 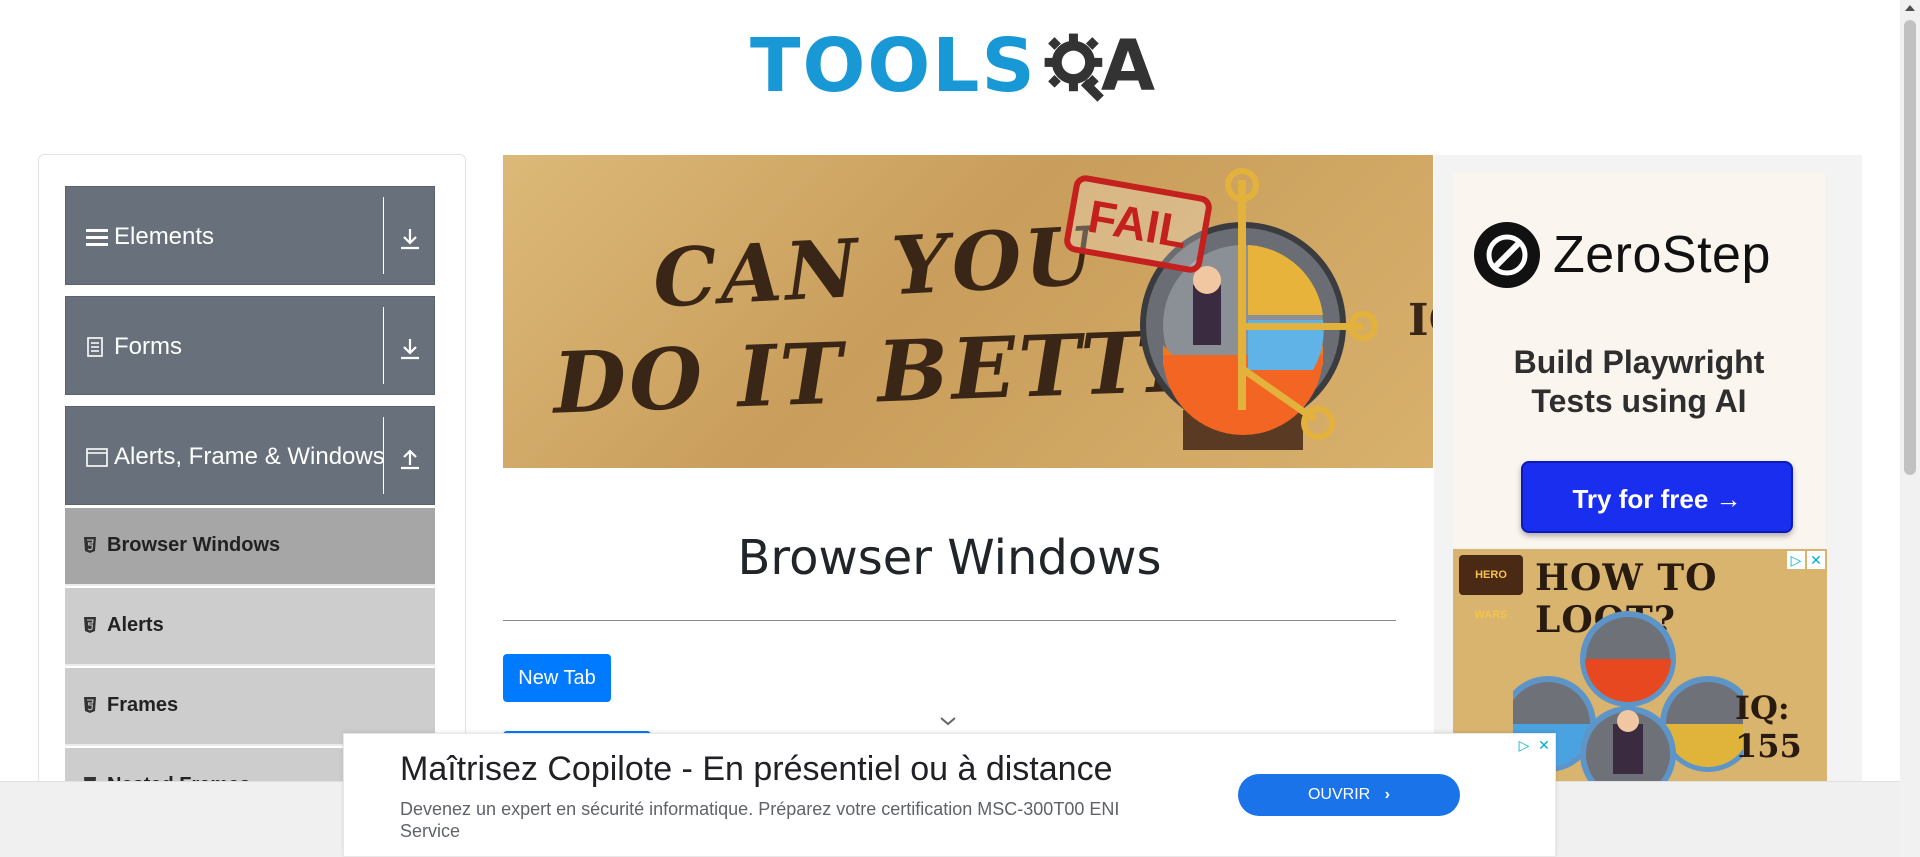 I want to click on new-tab-button: New Tab, so click(x=557, y=678).